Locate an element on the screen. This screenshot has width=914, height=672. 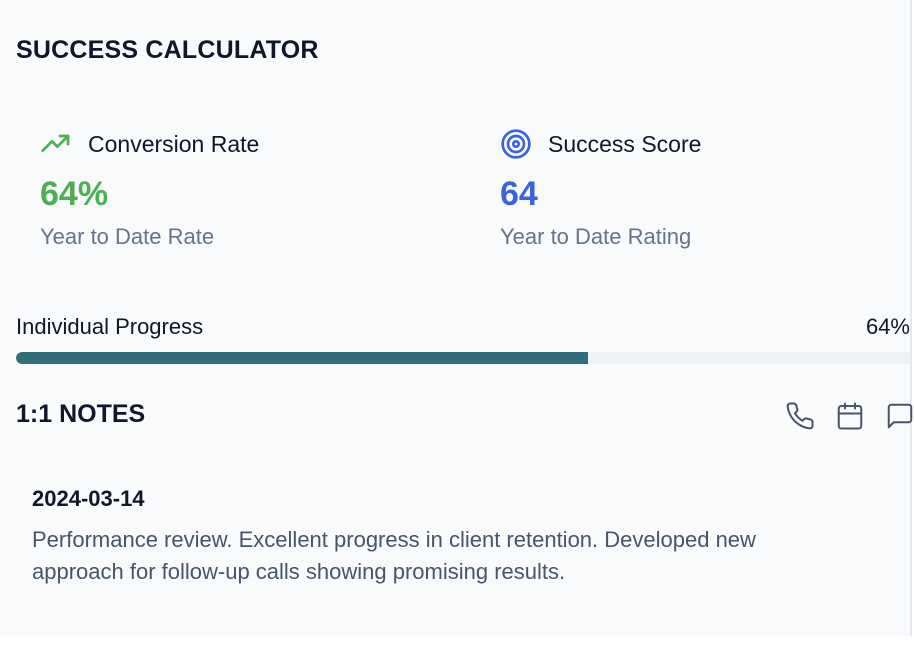
target-icon is located at coordinates (516, 144).